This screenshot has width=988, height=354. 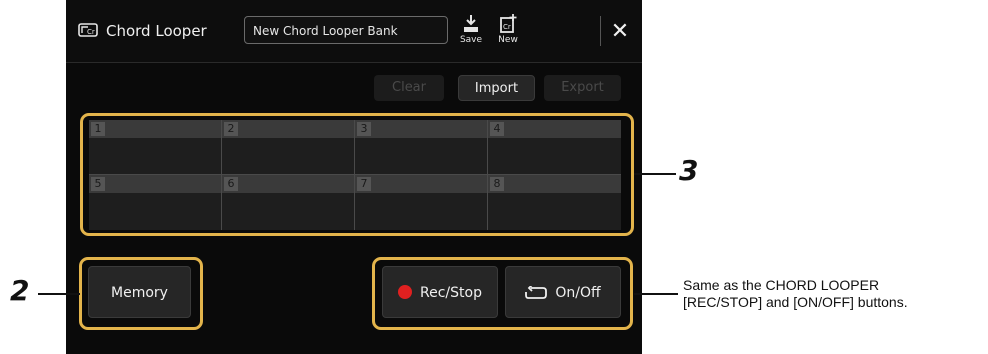 I want to click on memory-slot: 1, so click(x=155, y=147).